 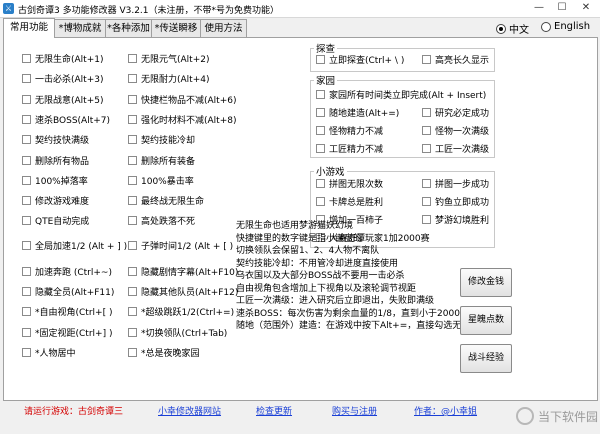 I want to click on tab-teleport: *传送瞬移, so click(x=176, y=28).